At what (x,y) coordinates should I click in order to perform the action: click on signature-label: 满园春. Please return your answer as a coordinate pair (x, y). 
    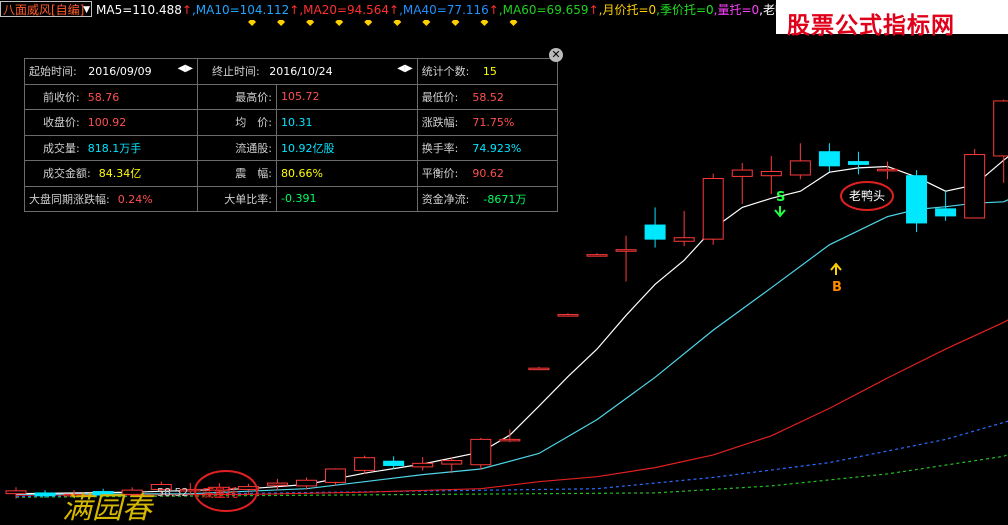
    Looking at the image, I should click on (108, 508).